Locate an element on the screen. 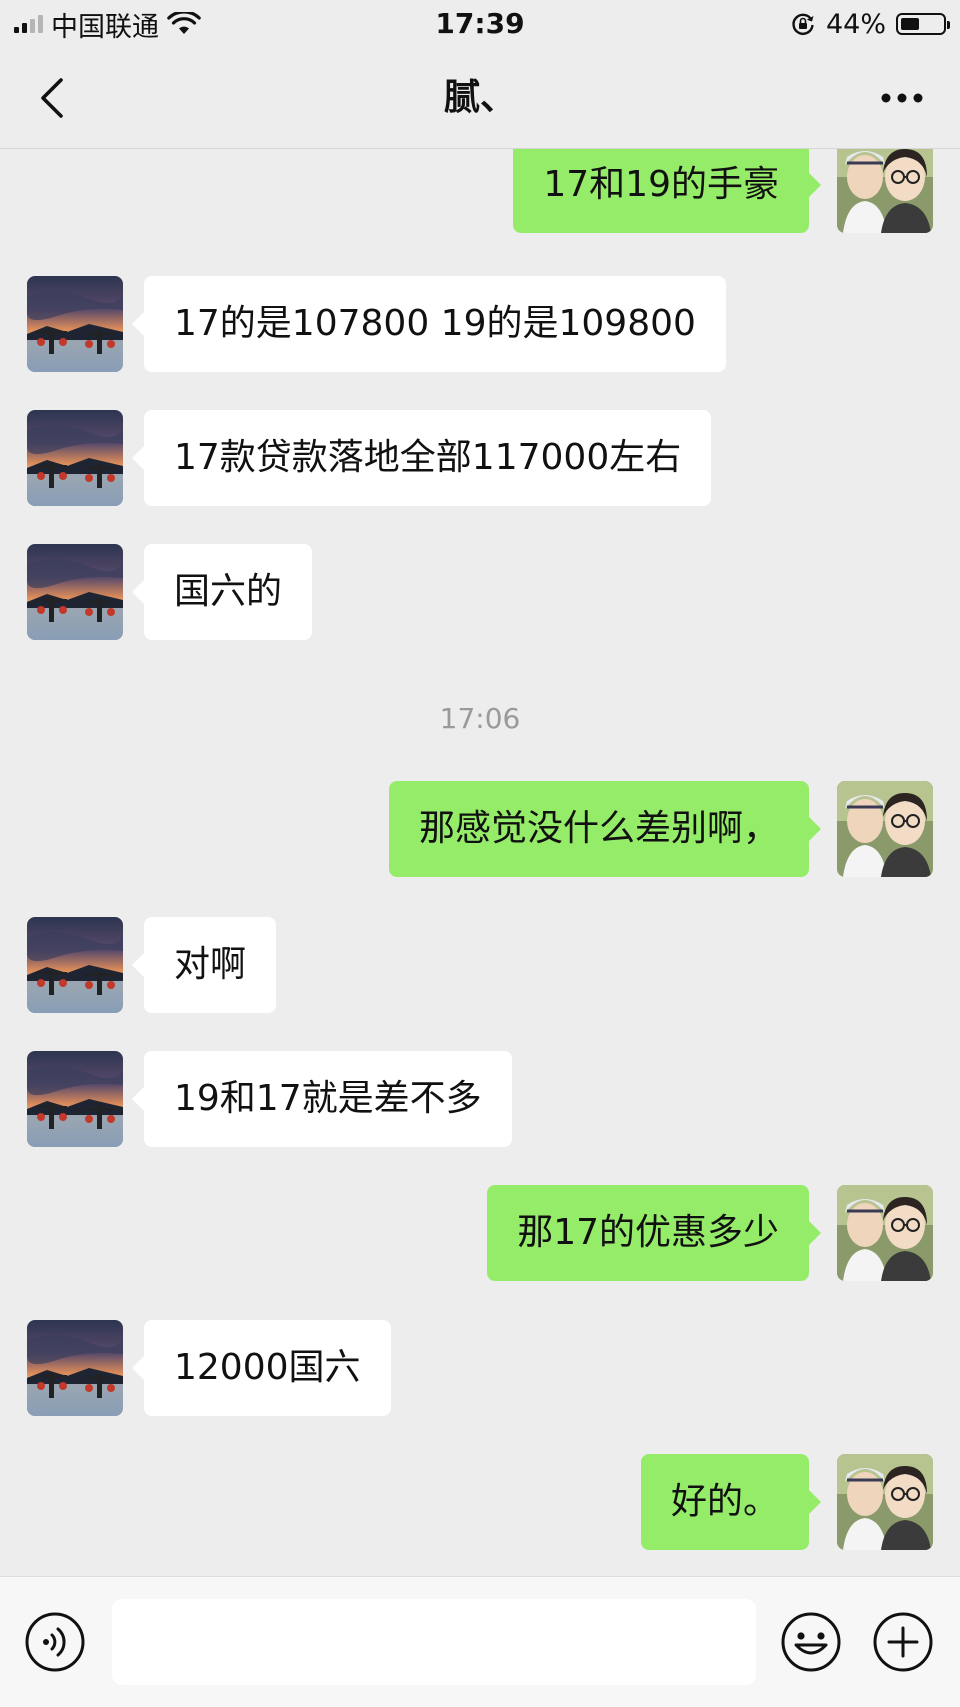 This screenshot has height=1707, width=960. rotation-lock-icon is located at coordinates (803, 24).